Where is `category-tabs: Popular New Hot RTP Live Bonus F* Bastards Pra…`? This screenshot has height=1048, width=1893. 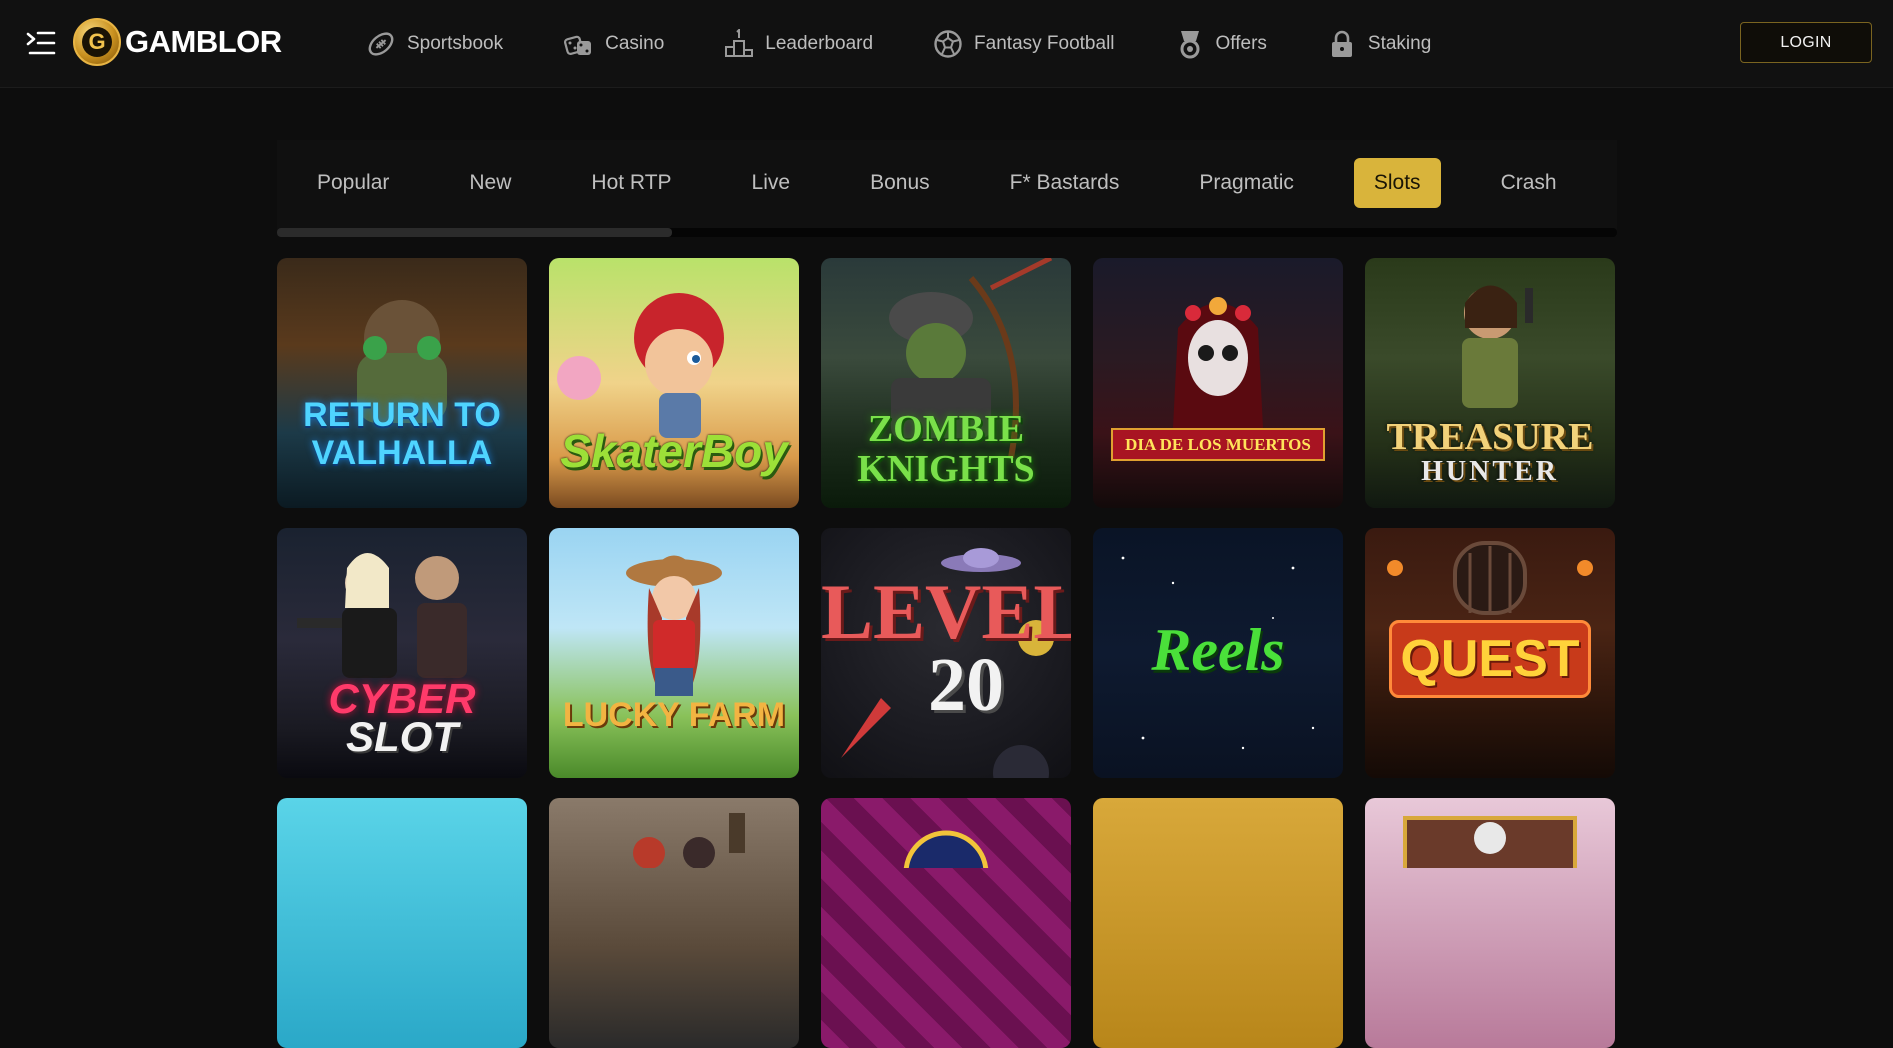 category-tabs: Popular New Hot RTP Live Bonus F* Bastards Pra… is located at coordinates (947, 188).